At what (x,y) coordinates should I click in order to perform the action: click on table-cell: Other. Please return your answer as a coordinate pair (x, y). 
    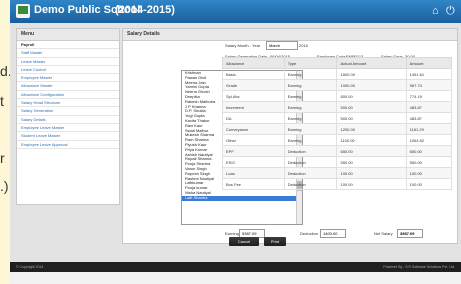
    Looking at the image, I should click on (253, 140).